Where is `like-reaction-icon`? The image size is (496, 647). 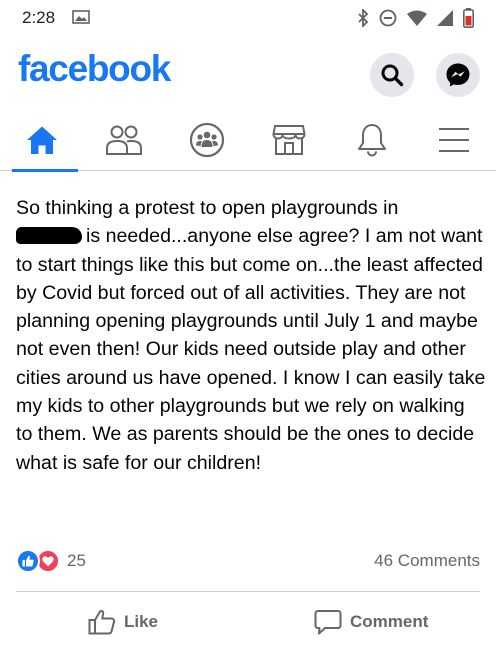 like-reaction-icon is located at coordinates (28, 561).